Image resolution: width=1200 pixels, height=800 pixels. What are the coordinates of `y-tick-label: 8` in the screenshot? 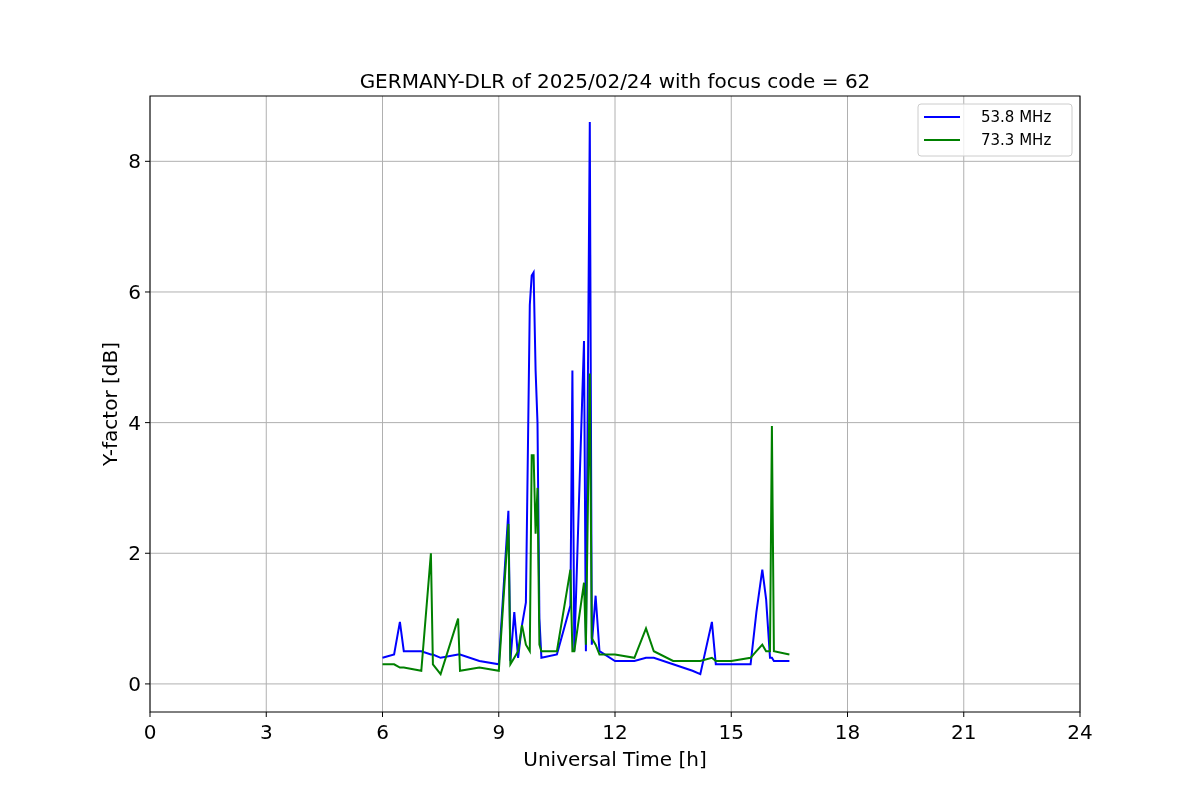 It's located at (134, 161).